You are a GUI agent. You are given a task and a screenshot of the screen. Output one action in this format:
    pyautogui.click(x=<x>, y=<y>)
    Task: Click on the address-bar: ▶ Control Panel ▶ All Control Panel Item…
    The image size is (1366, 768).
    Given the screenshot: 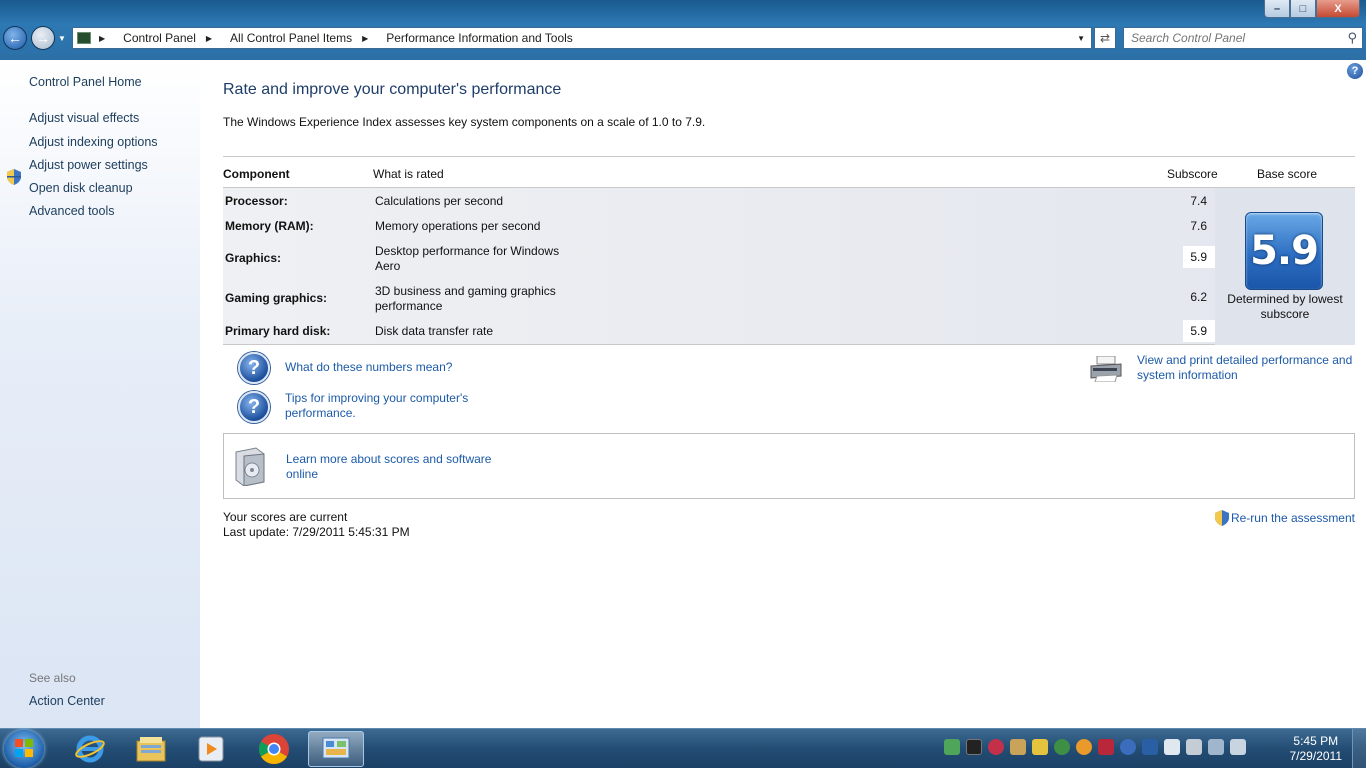 What is the action you would take?
    pyautogui.click(x=582, y=38)
    